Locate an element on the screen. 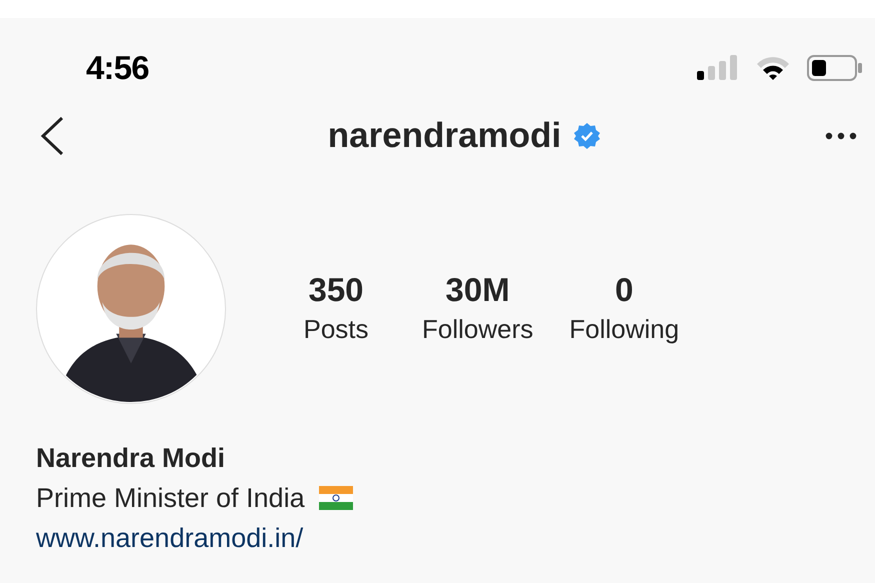  stat-label: Following is located at coordinates (624, 330).